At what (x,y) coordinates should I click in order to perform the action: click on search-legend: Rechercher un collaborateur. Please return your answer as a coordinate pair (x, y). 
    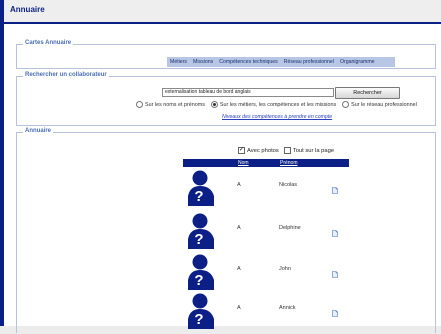
    Looking at the image, I should click on (66, 75).